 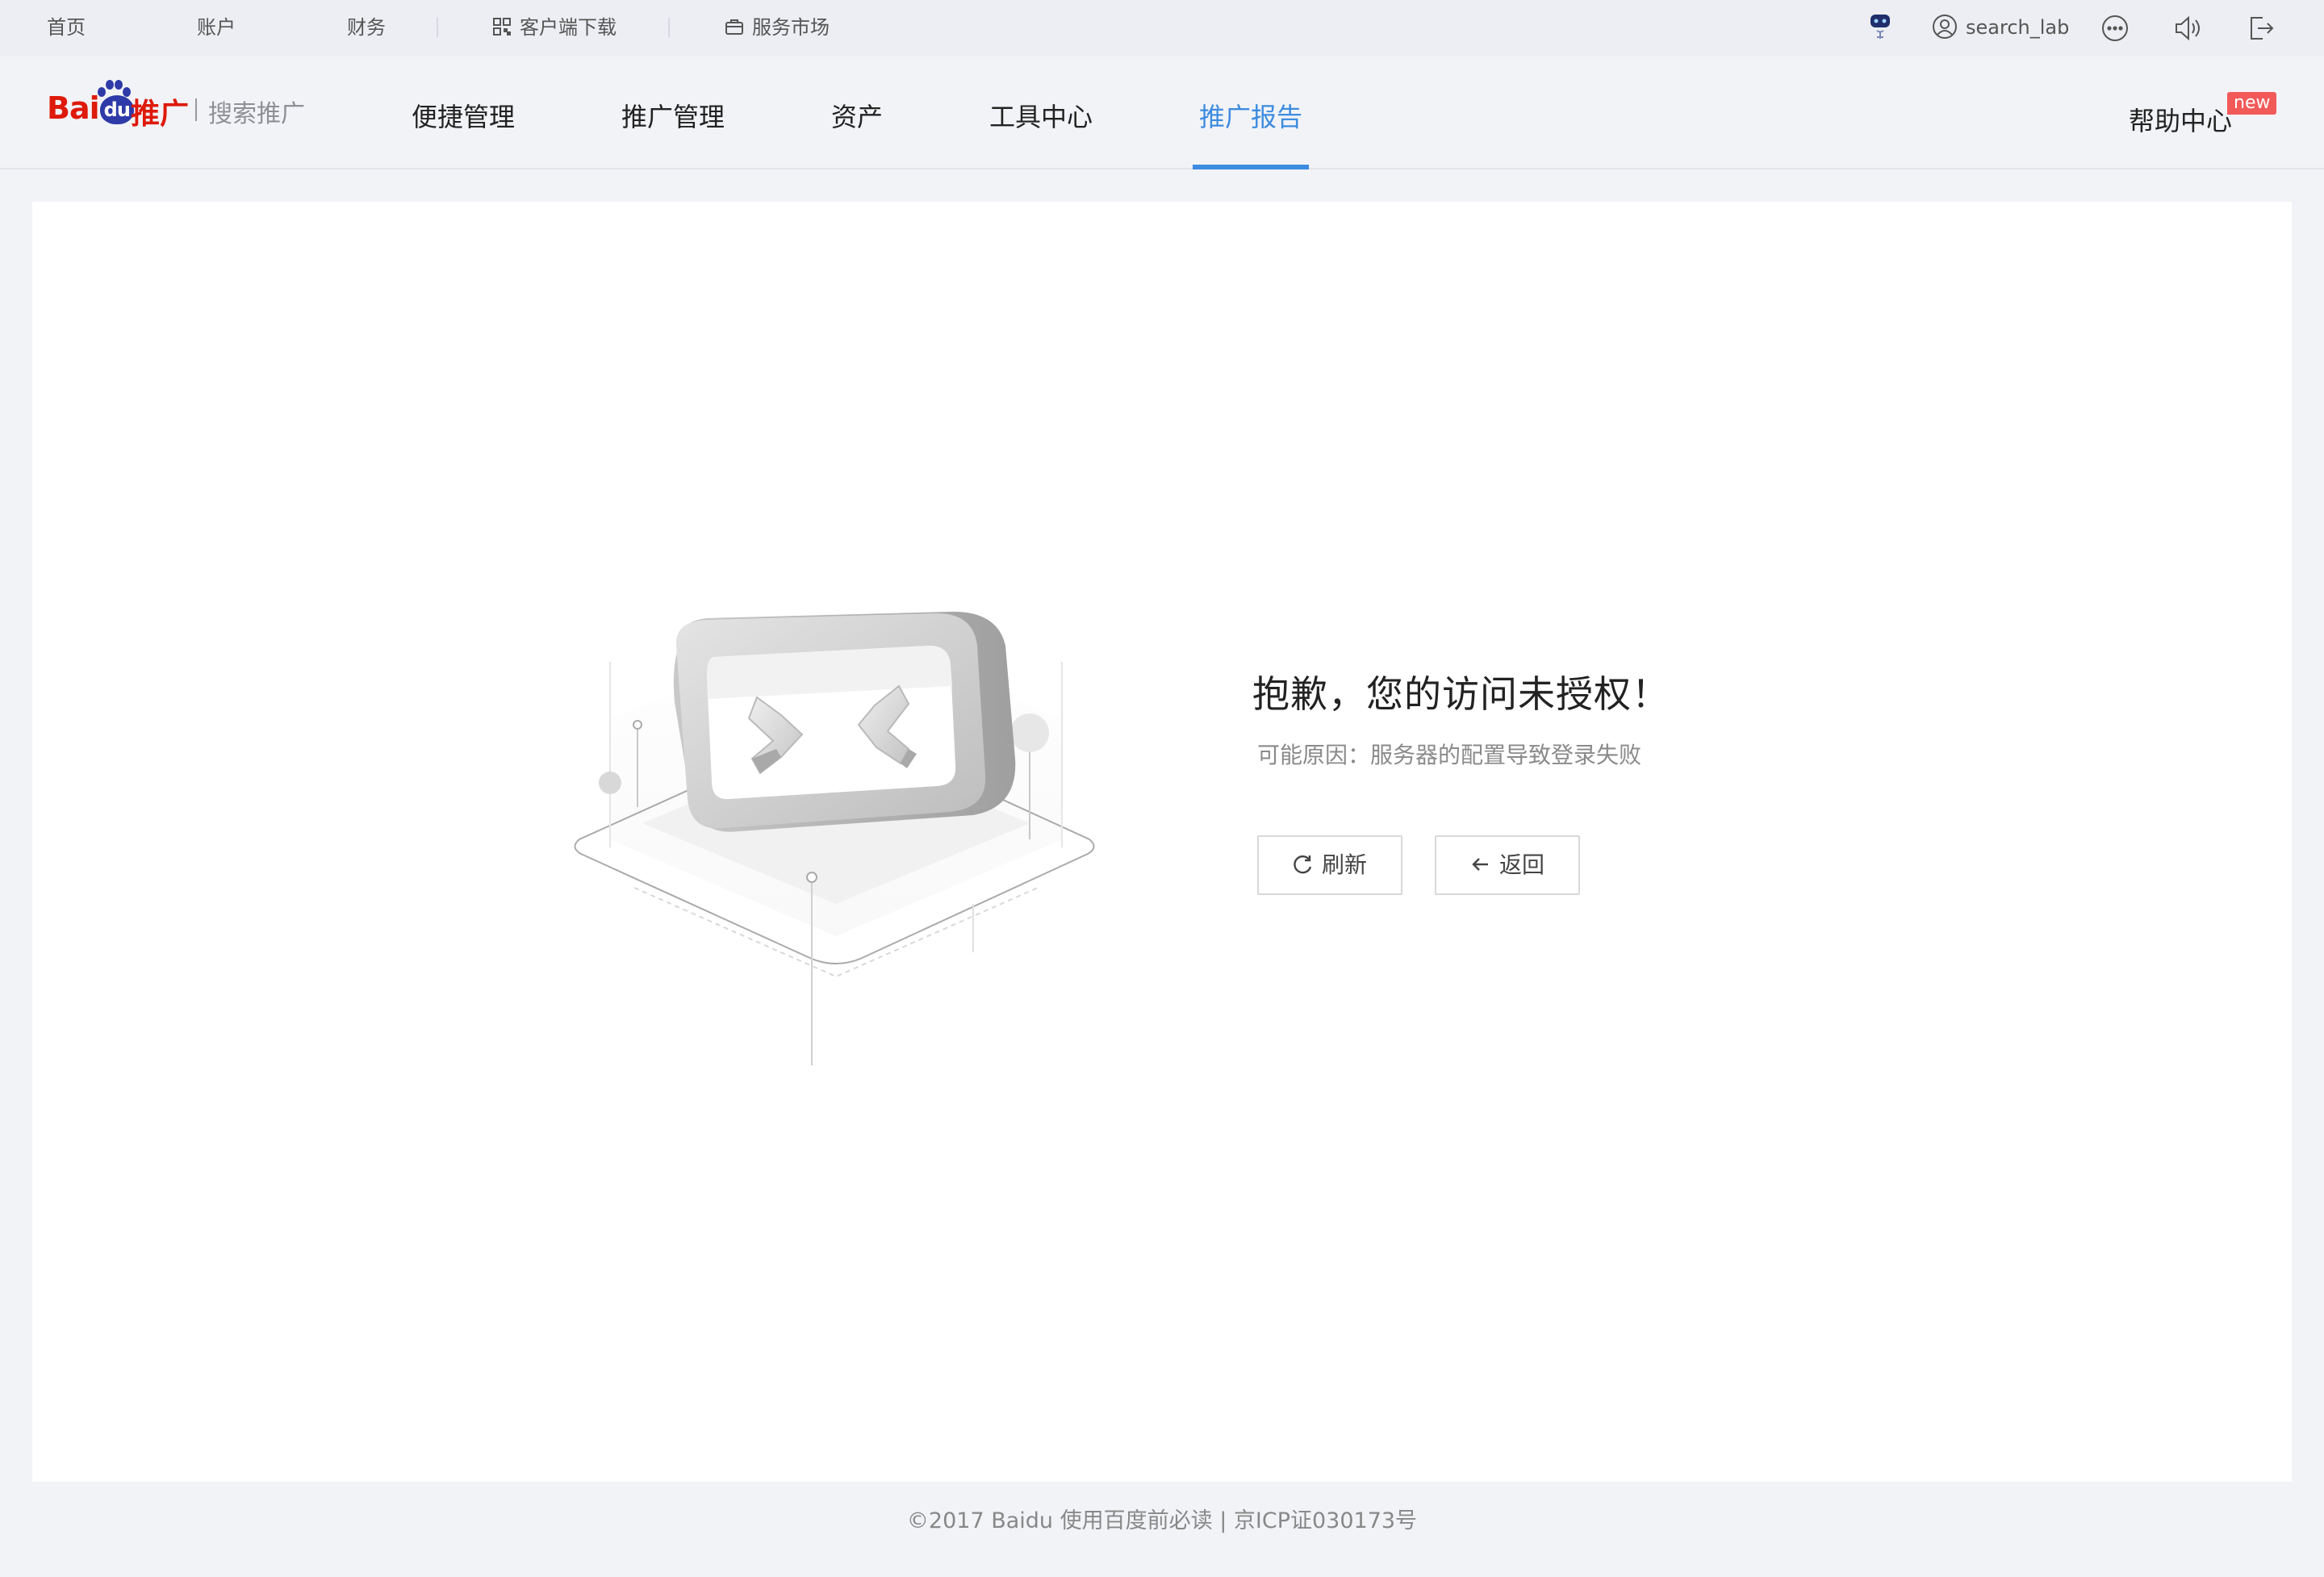 I want to click on active-tab-indicator, so click(x=1251, y=167).